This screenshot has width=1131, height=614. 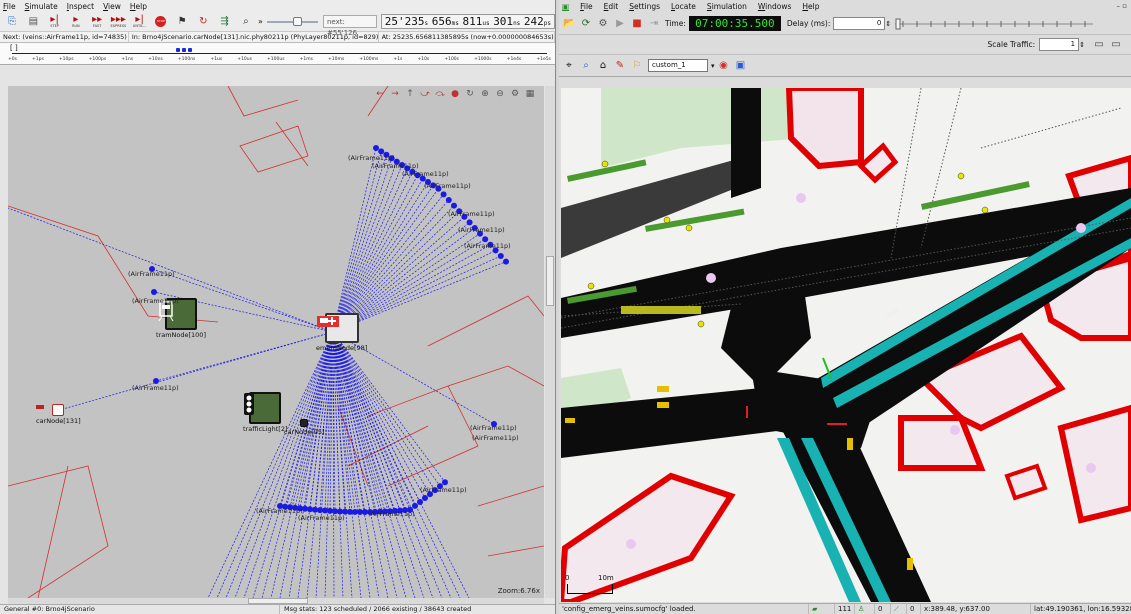 I want to click on menu-locate: Locate, so click(x=683, y=6).